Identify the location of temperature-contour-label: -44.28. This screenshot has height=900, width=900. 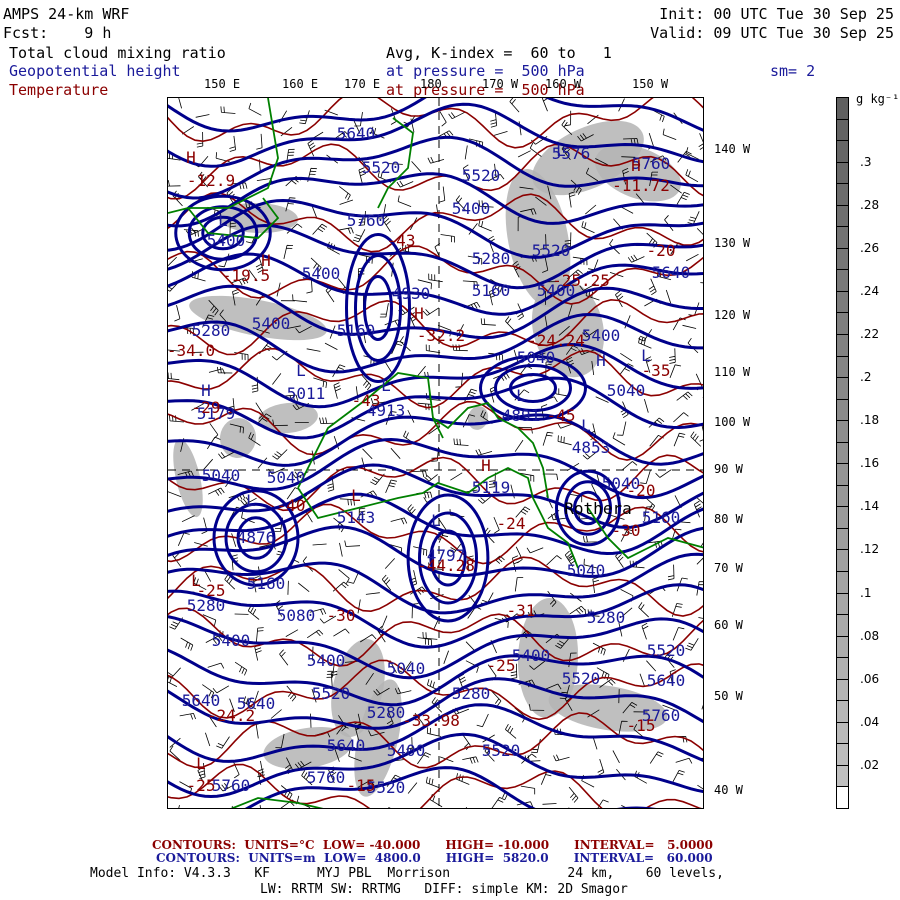
(446, 565).